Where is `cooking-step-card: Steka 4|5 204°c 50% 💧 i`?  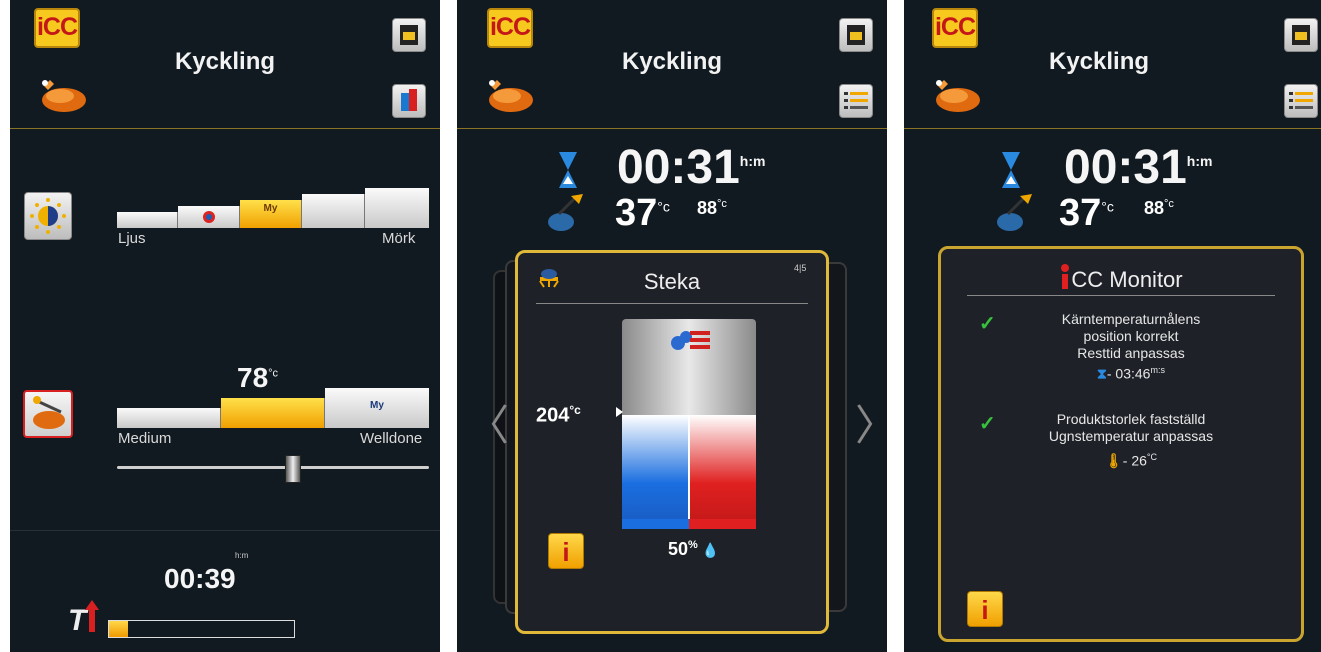 cooking-step-card: Steka 4|5 204°c 50% 💧 i is located at coordinates (672, 442).